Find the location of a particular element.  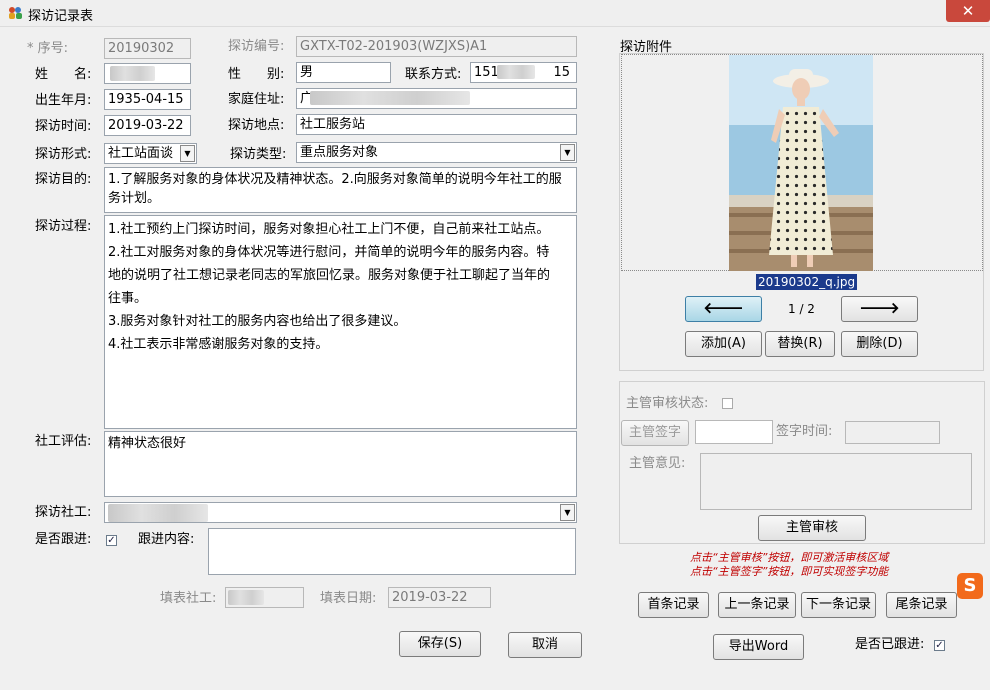

process-line: 4.社工表示非常感谢服务对象的支持。 is located at coordinates (218, 344).